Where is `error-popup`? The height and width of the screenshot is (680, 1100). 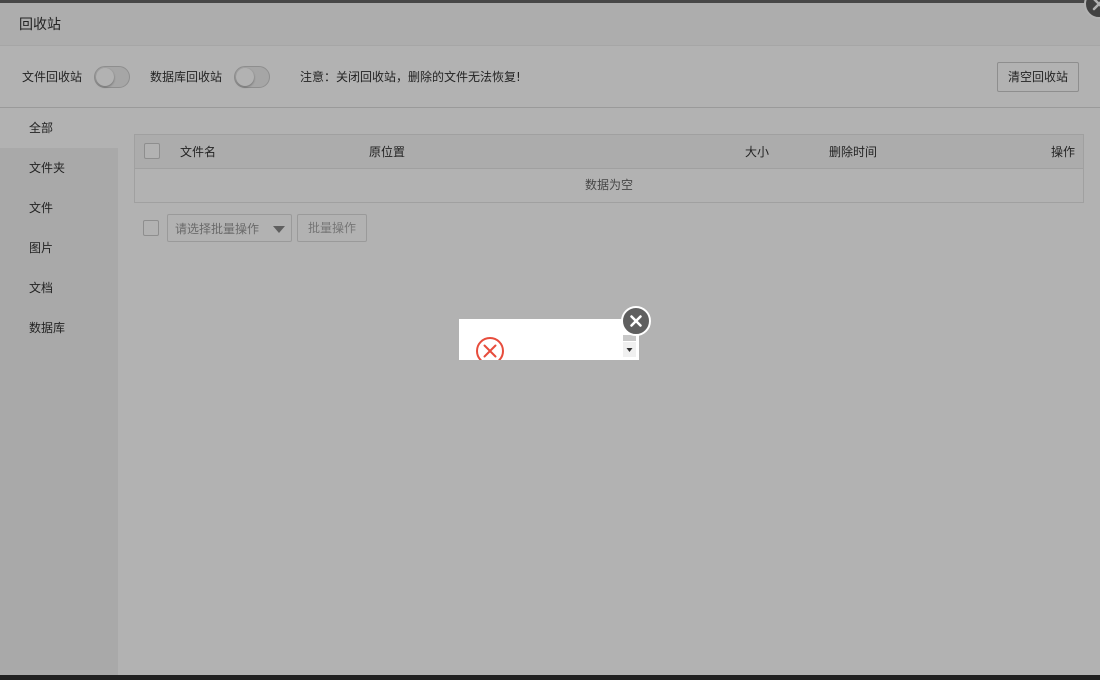
error-popup is located at coordinates (549, 339).